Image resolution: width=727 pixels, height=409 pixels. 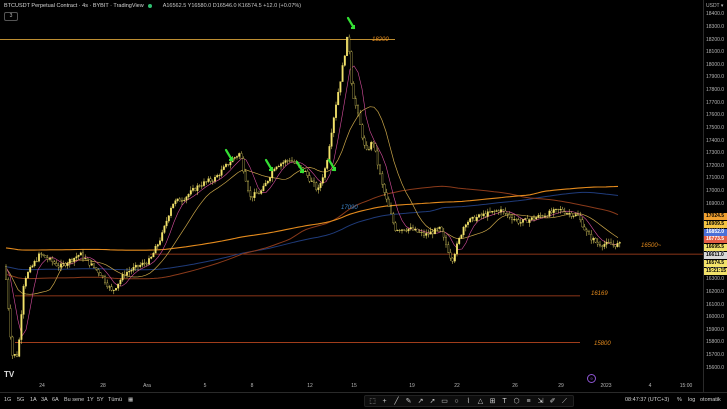 I want to click on price-tag-label: 16611.0, so click(x=715, y=255).